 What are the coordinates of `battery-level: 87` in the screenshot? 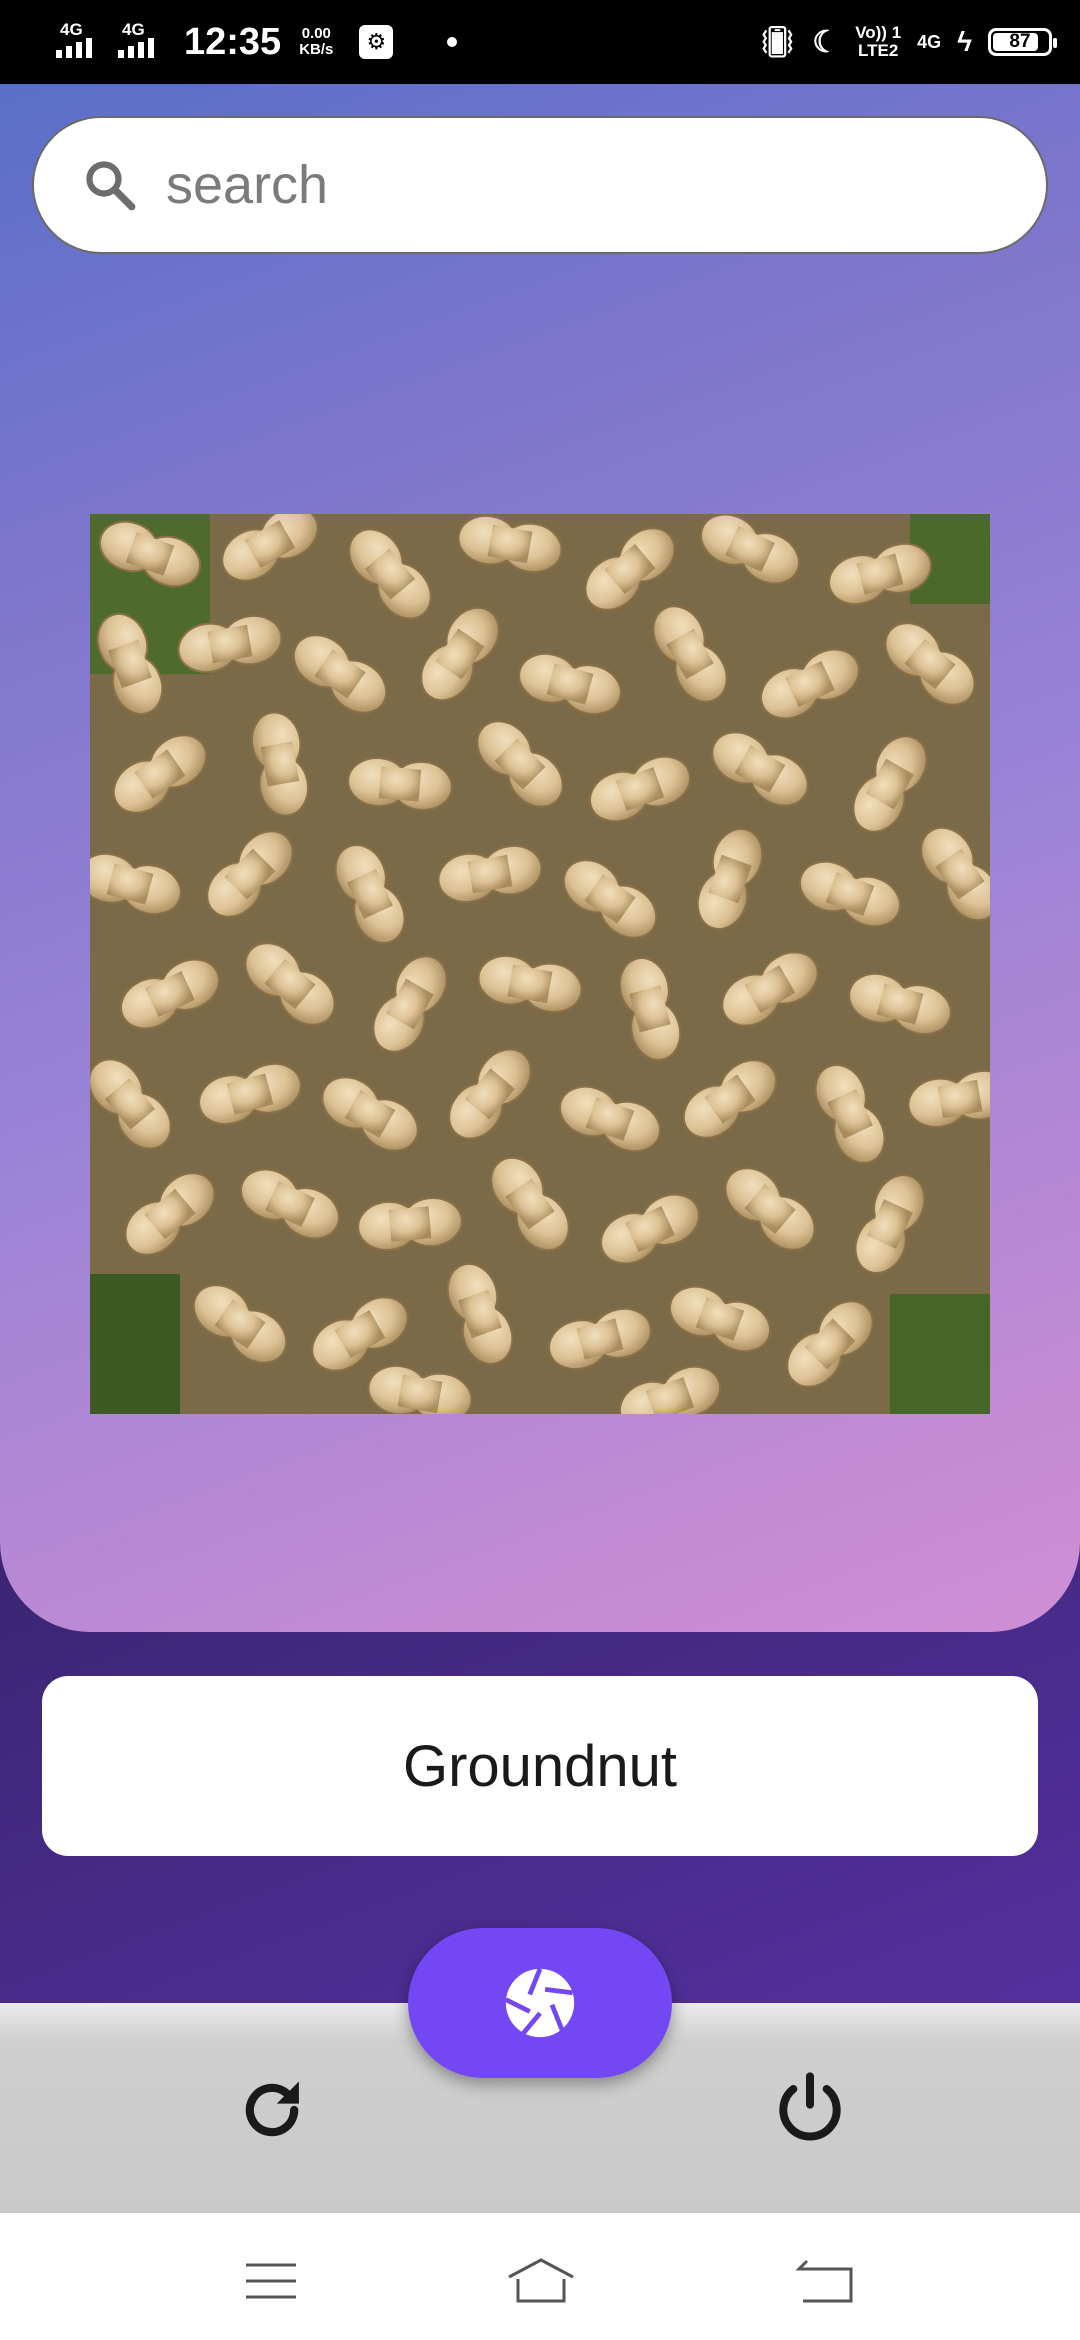 It's located at (1020, 41).